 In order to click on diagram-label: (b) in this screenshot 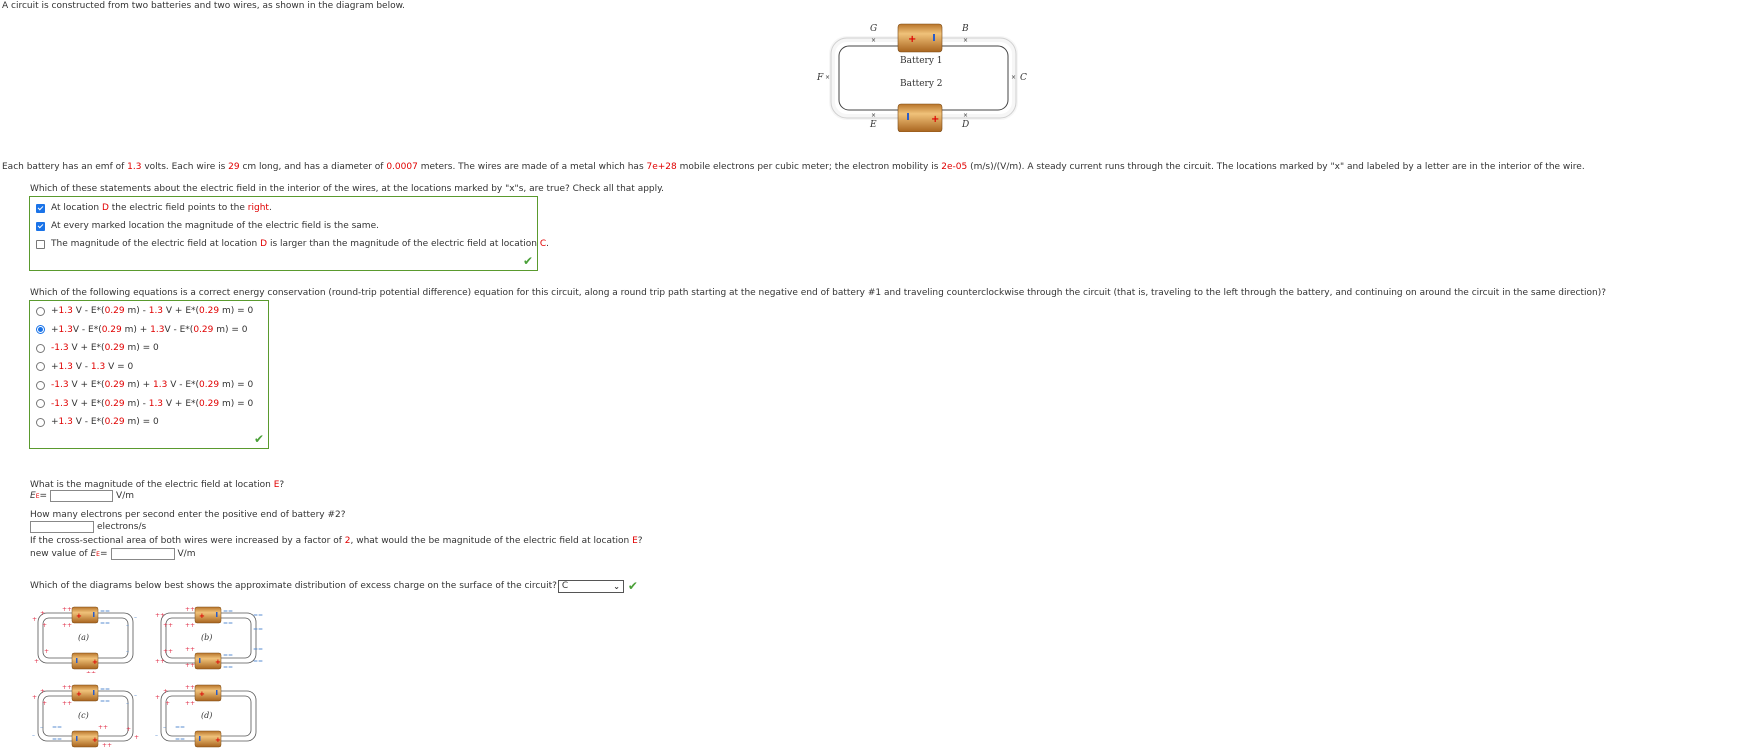, I will do `click(207, 637)`.